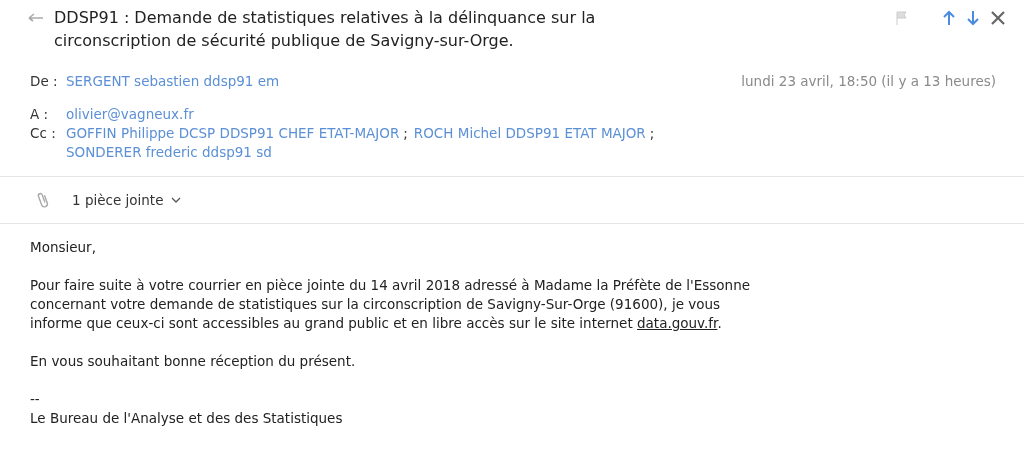 This screenshot has height=459, width=1024. What do you see at coordinates (529, 133) in the screenshot?
I see `recipient-name: ROCH Michel DDSP91 ETAT MAJOR` at bounding box center [529, 133].